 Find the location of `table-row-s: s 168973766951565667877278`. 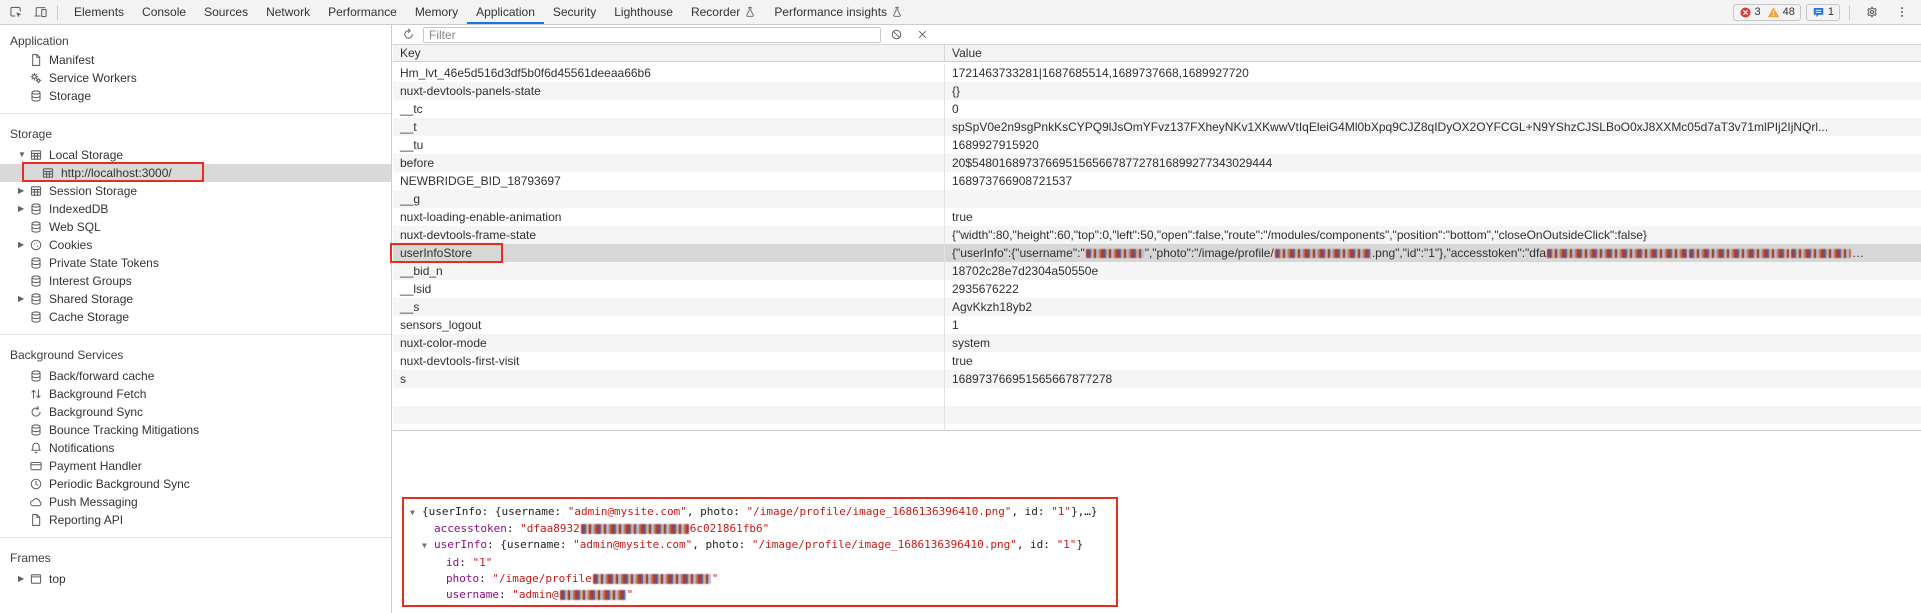

table-row-s: s 168973766951565667877278 is located at coordinates (1157, 379).